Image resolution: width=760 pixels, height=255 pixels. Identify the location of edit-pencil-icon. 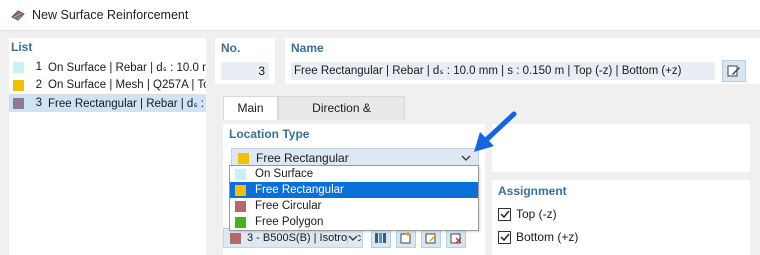
(733, 71).